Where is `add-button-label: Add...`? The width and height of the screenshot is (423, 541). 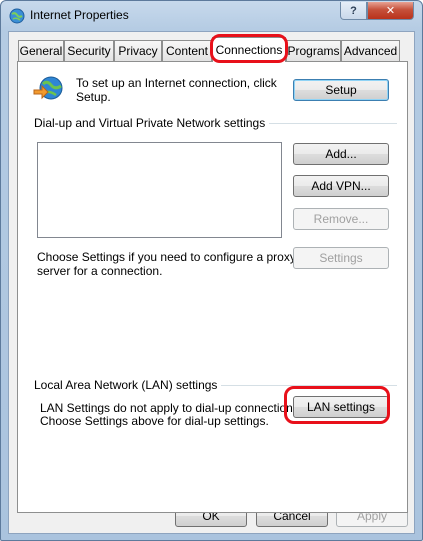 add-button-label: Add... is located at coordinates (341, 154).